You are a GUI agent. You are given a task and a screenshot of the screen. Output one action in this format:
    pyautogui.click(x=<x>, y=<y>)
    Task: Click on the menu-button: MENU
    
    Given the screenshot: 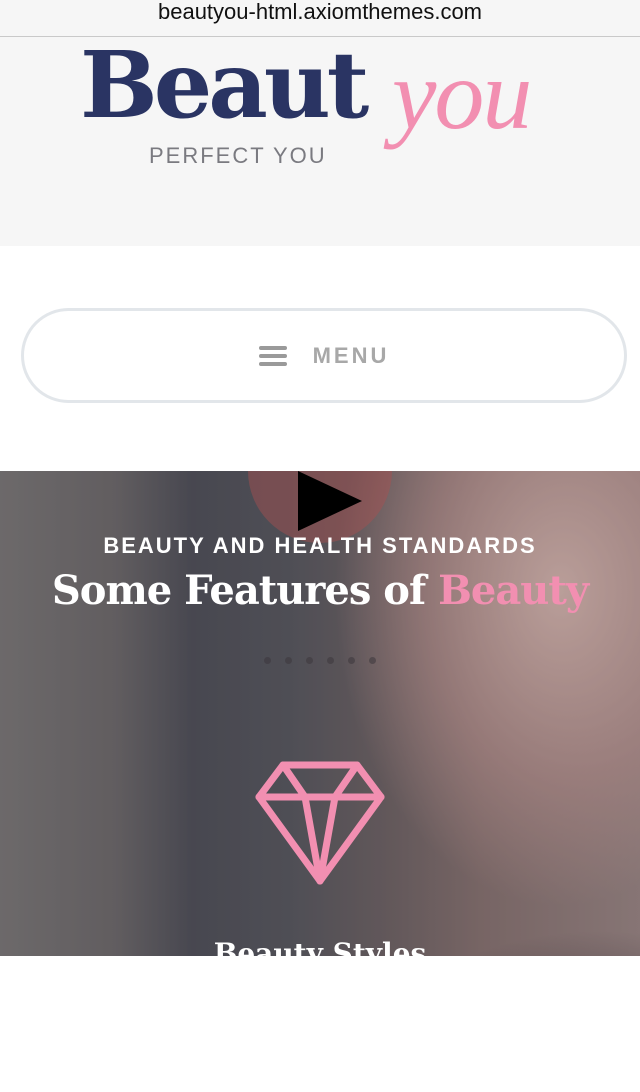 What is the action you would take?
    pyautogui.click(x=324, y=355)
    